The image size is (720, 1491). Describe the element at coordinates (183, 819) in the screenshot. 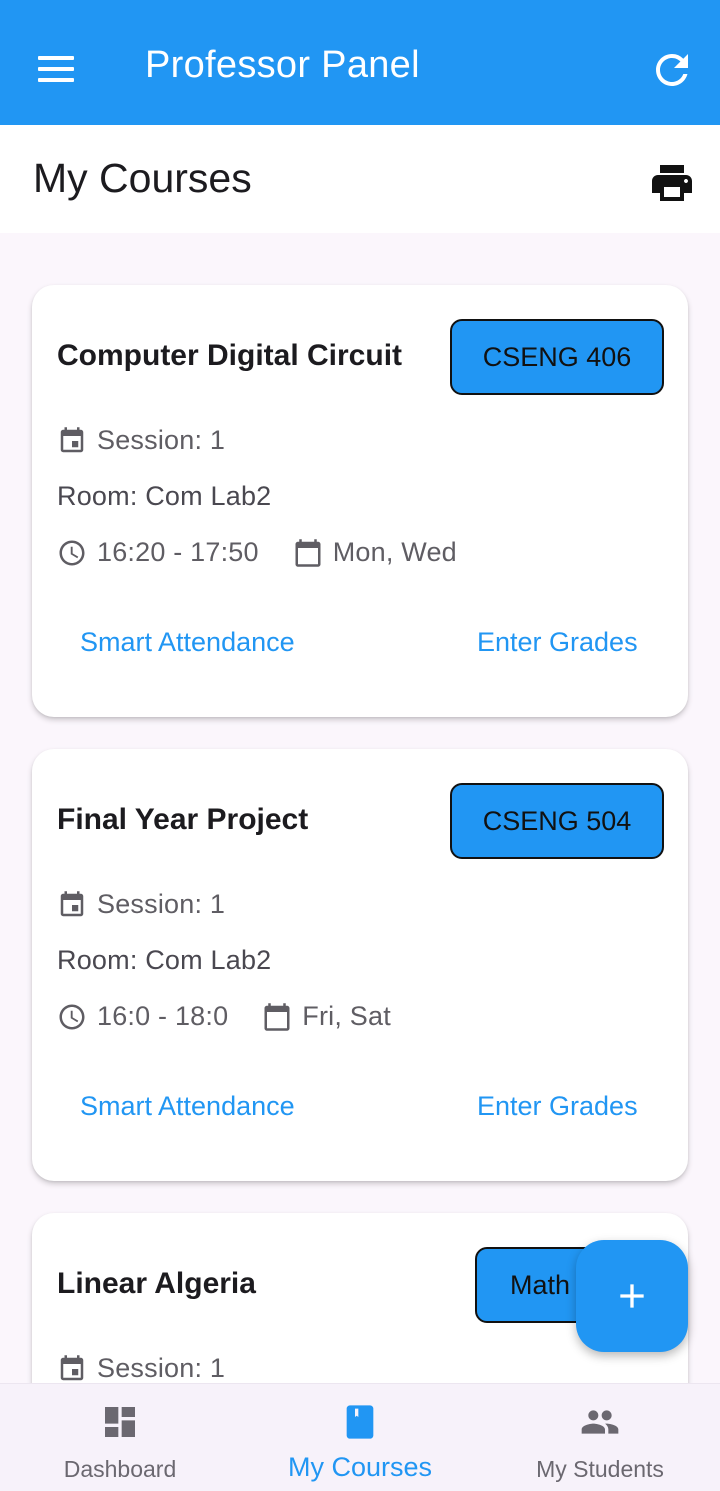

I see `course-title: Final Year Project` at that location.